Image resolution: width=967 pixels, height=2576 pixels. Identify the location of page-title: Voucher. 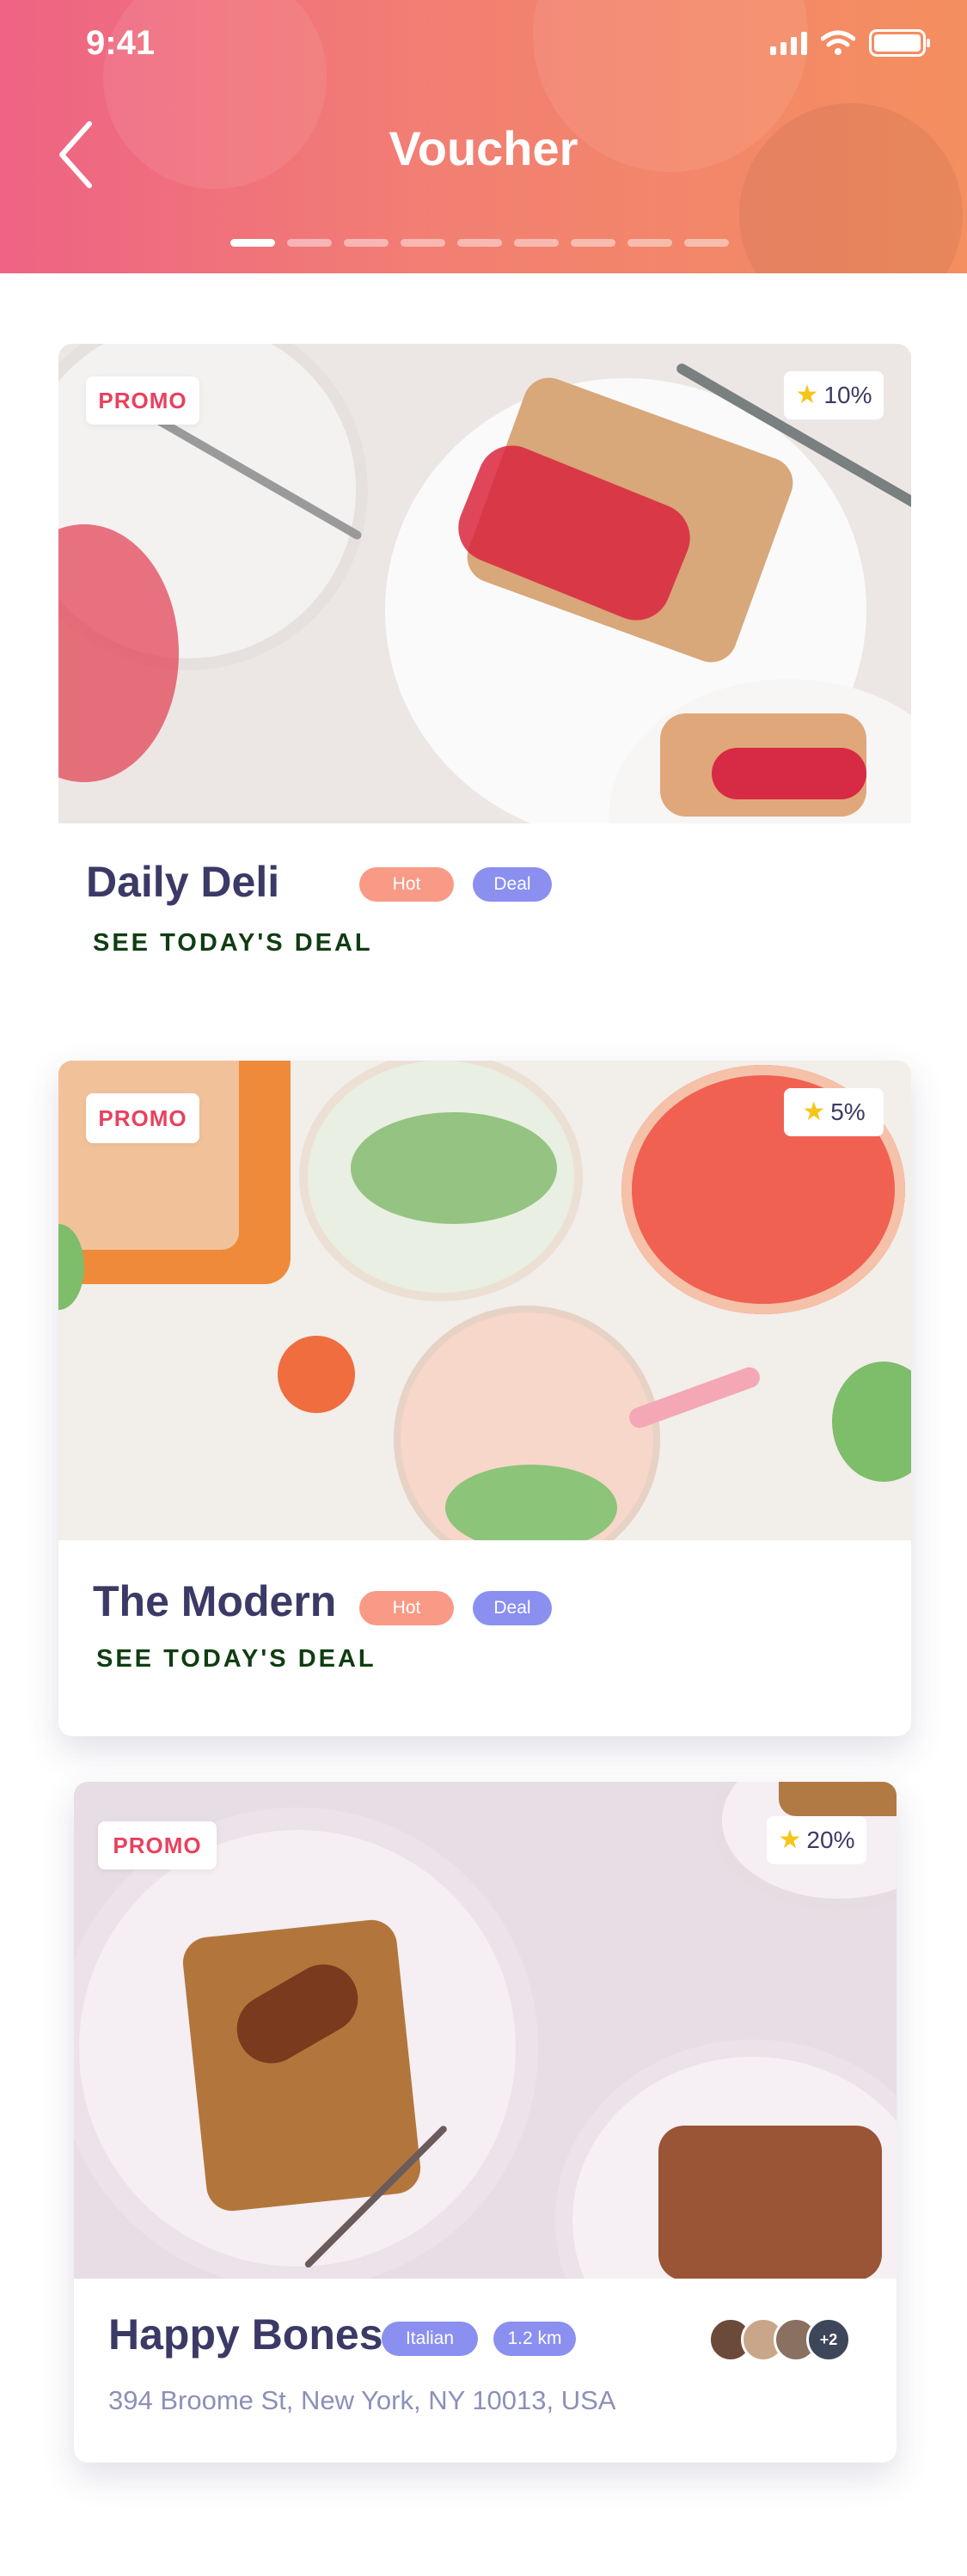
(483, 148).